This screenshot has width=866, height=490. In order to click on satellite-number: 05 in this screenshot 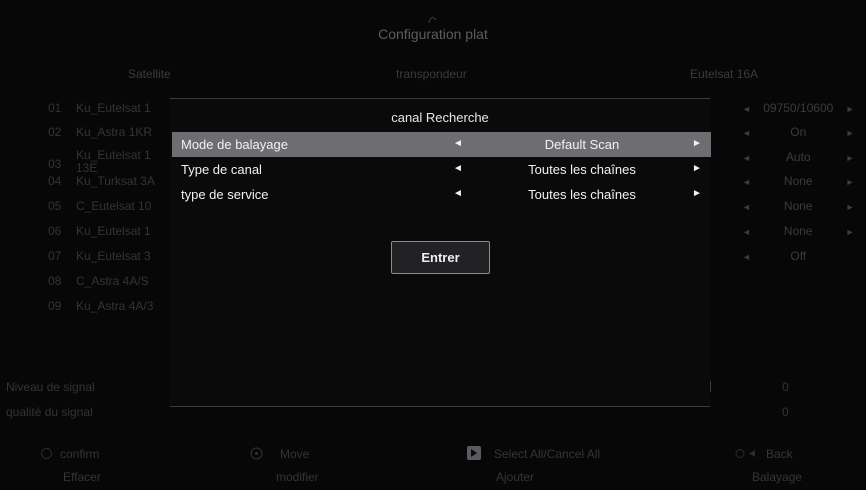, I will do `click(55, 206)`.